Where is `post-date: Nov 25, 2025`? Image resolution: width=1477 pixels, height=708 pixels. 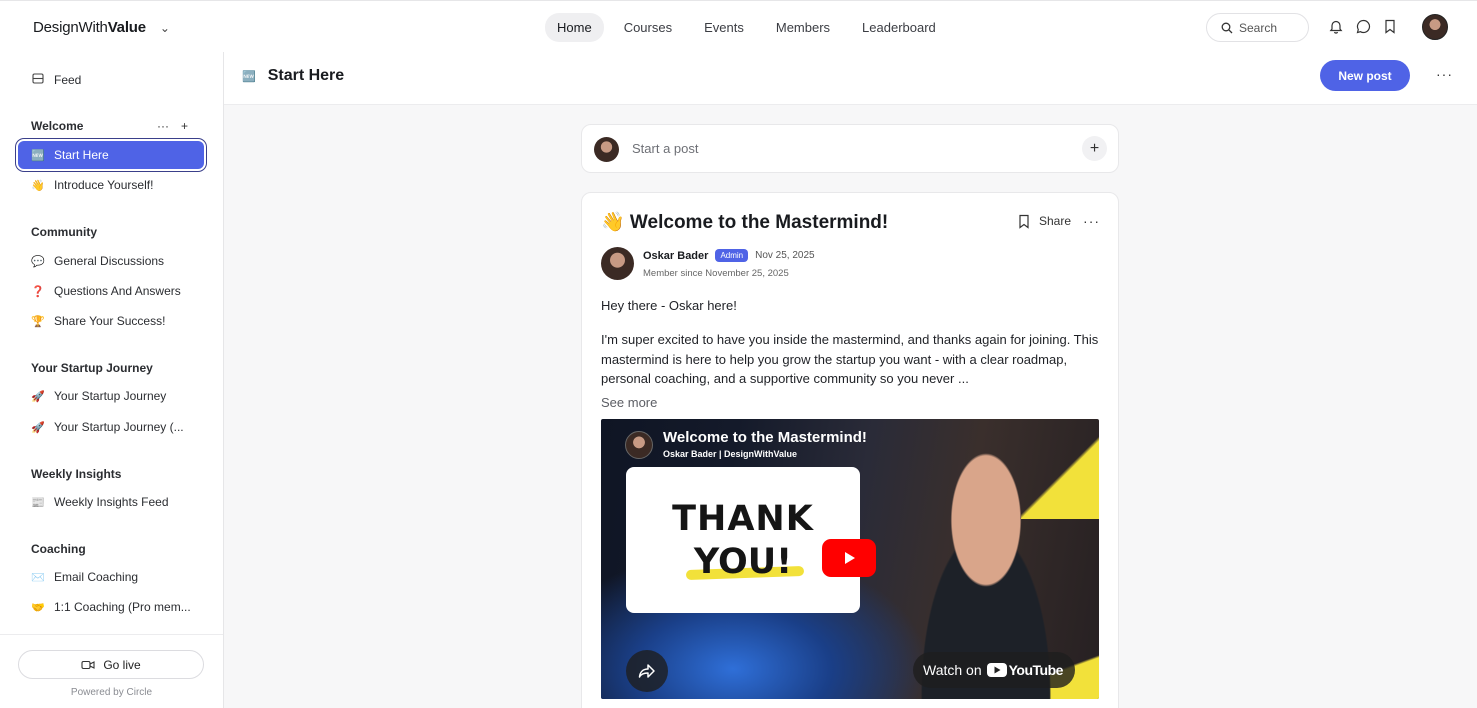
post-date: Nov 25, 2025 is located at coordinates (785, 255).